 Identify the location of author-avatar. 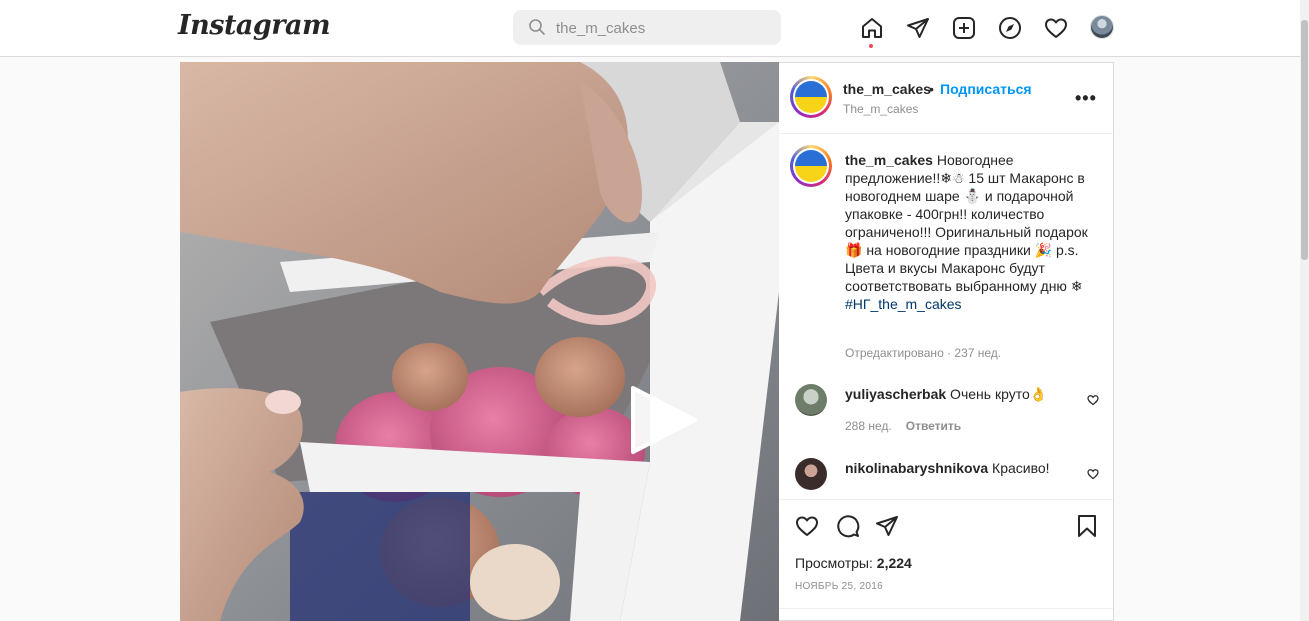
(811, 97).